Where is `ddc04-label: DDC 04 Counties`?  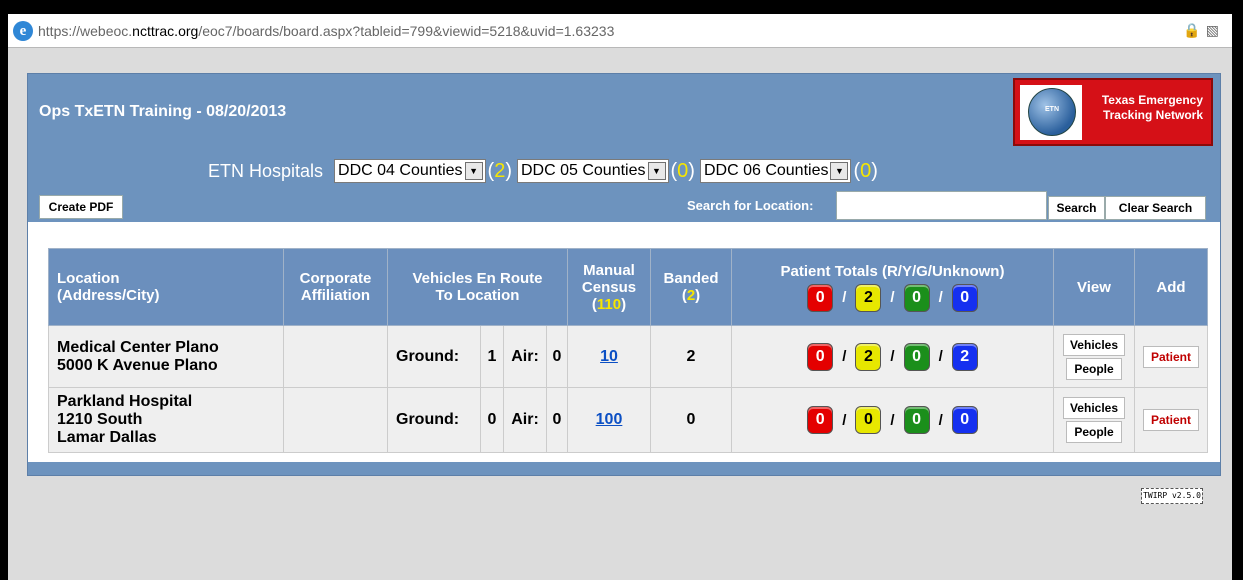
ddc04-label: DDC 04 Counties is located at coordinates (400, 170).